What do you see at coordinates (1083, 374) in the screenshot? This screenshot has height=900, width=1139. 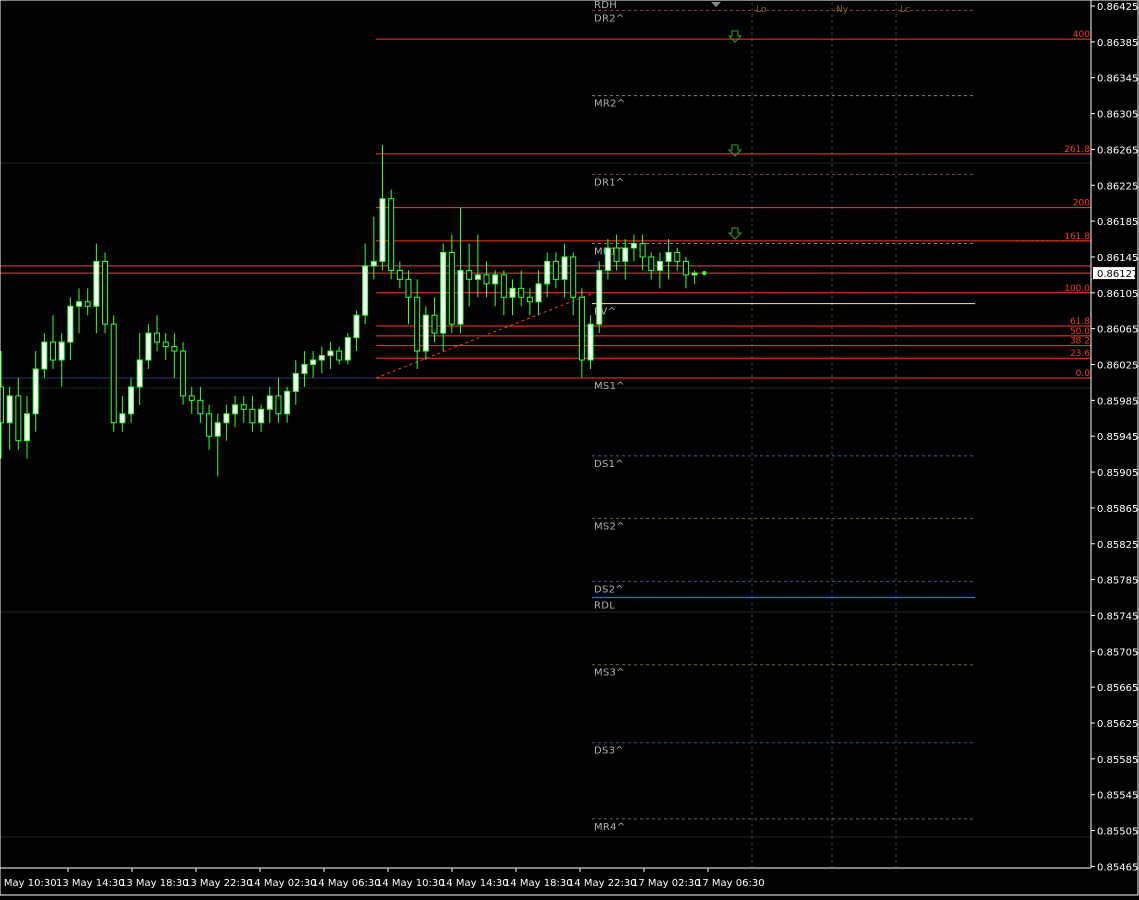 I see `fib-label-0.0: 0.0` at bounding box center [1083, 374].